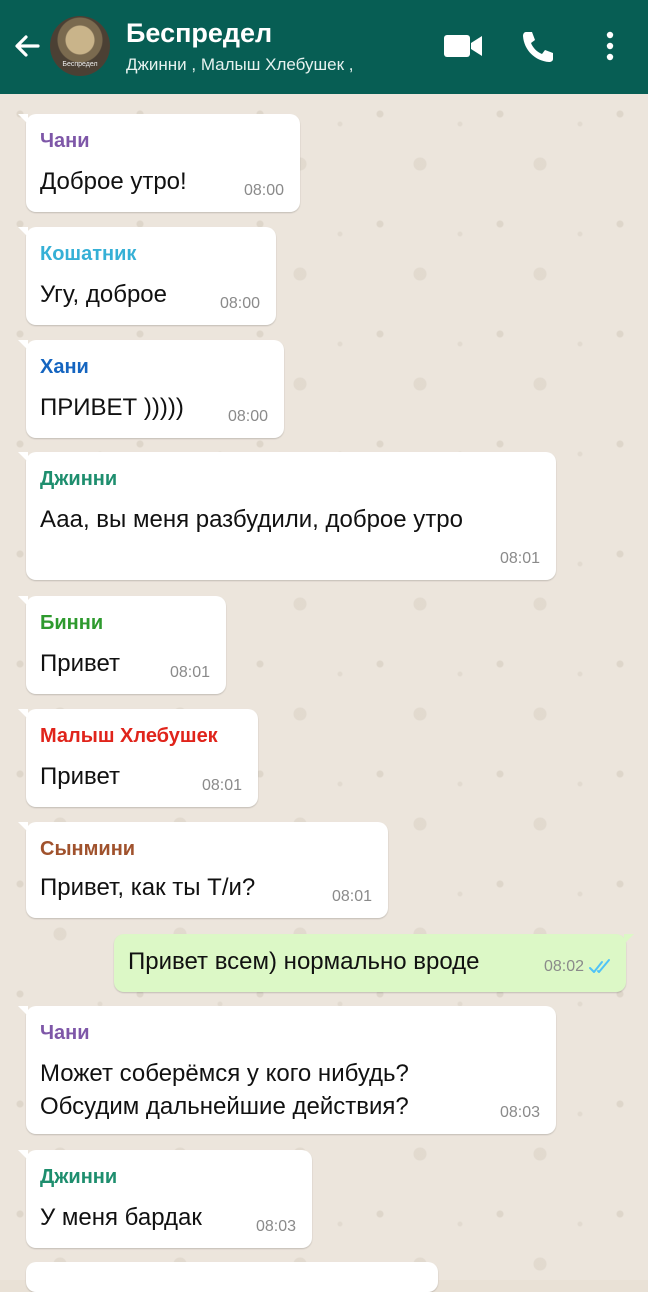  I want to click on message-text: Доброе утро!, so click(113, 181).